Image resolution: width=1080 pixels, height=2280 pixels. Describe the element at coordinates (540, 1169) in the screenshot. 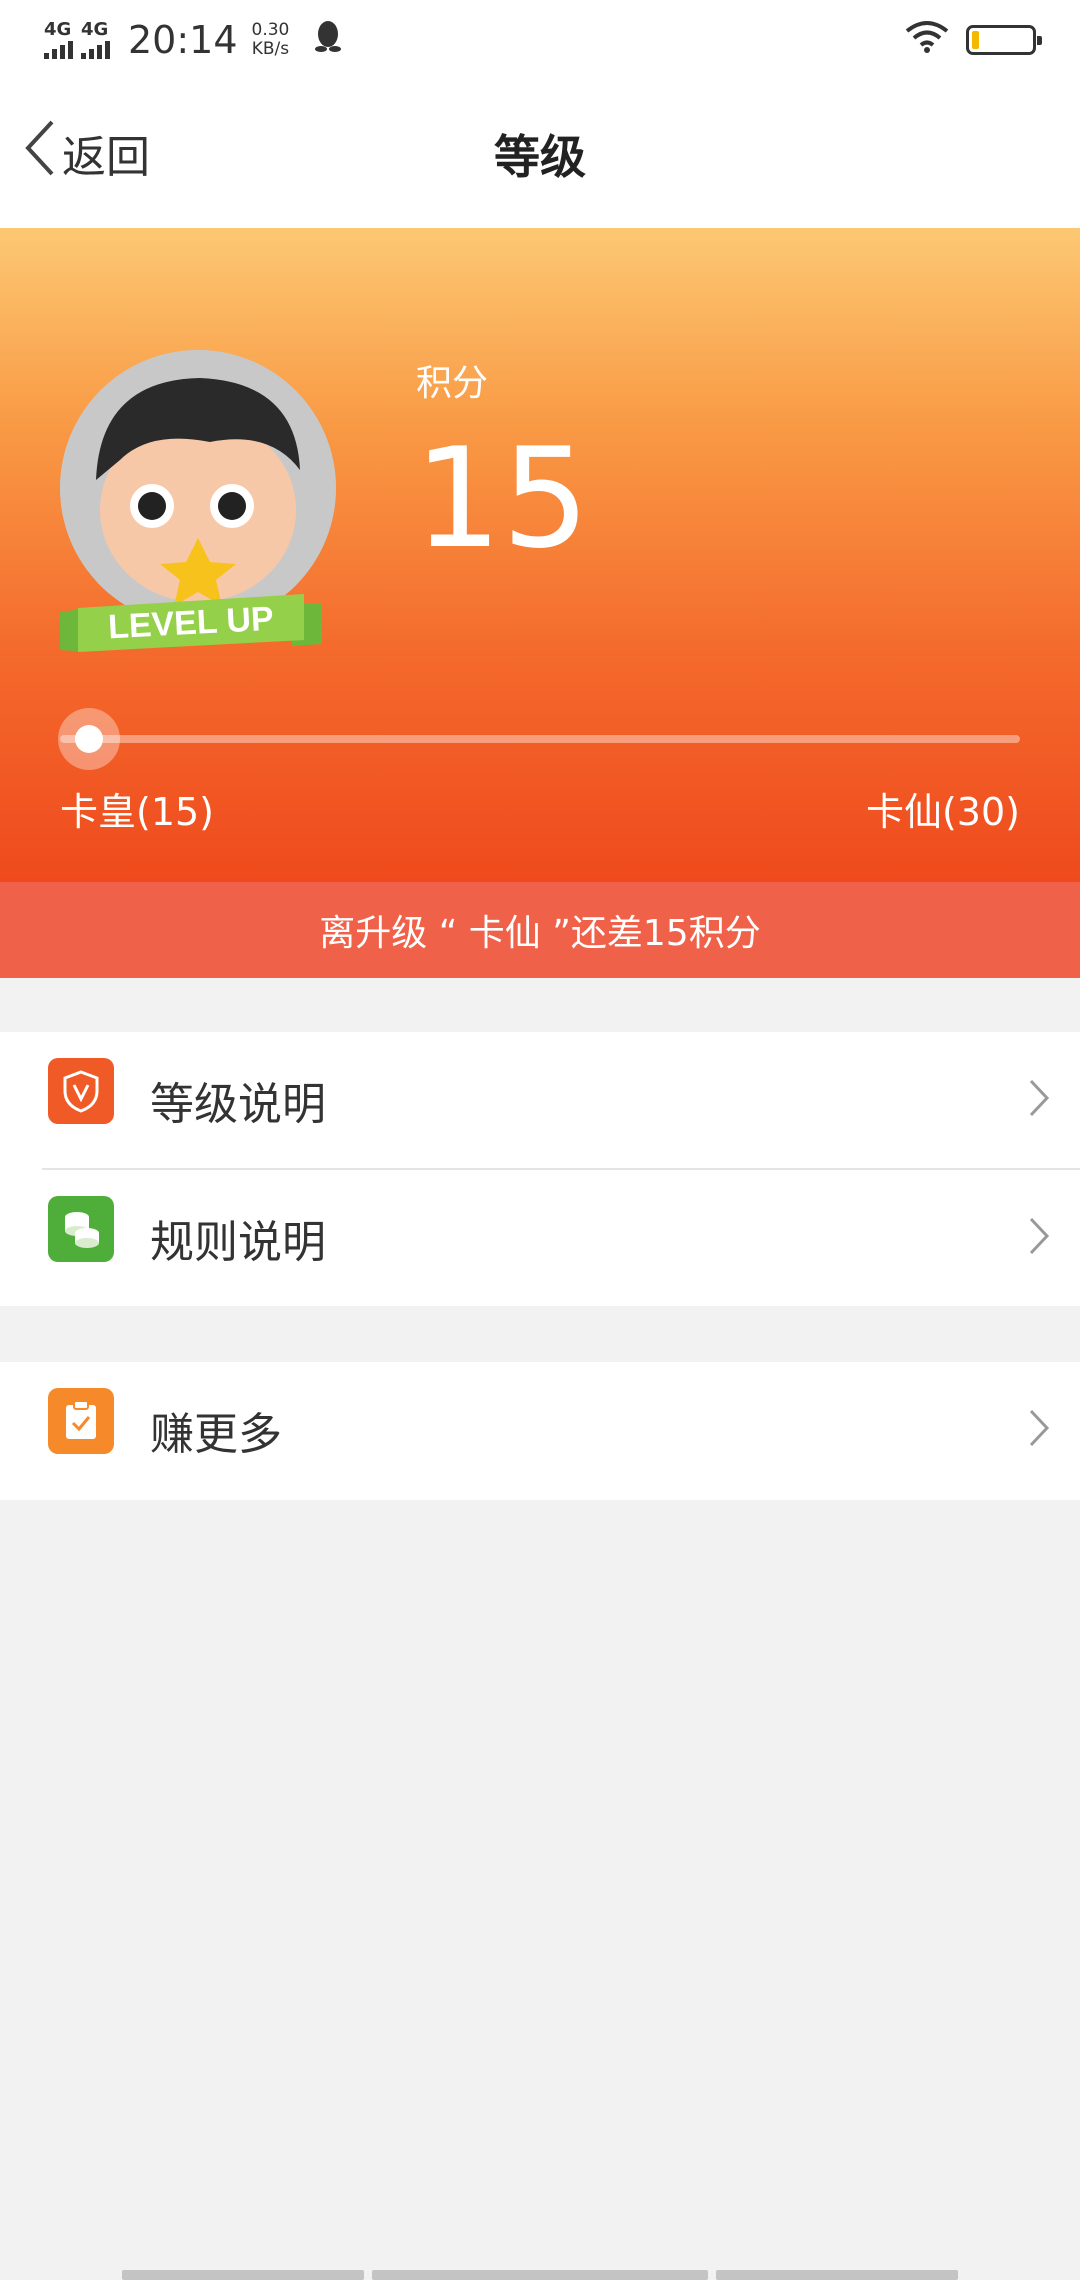

I see `menu-group-info: 等级说明 规则说明` at that location.